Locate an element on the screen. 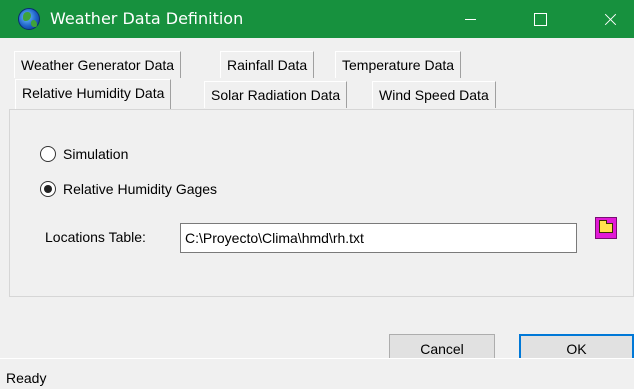 This screenshot has height=389, width=634. browse-button is located at coordinates (606, 228).